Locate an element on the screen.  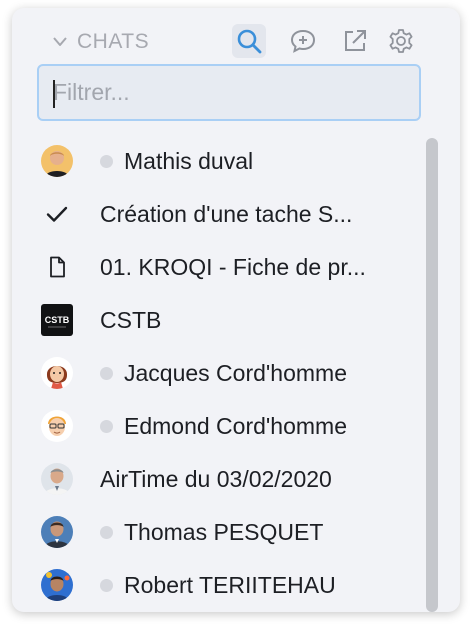
document-icon is located at coordinates (56, 267).